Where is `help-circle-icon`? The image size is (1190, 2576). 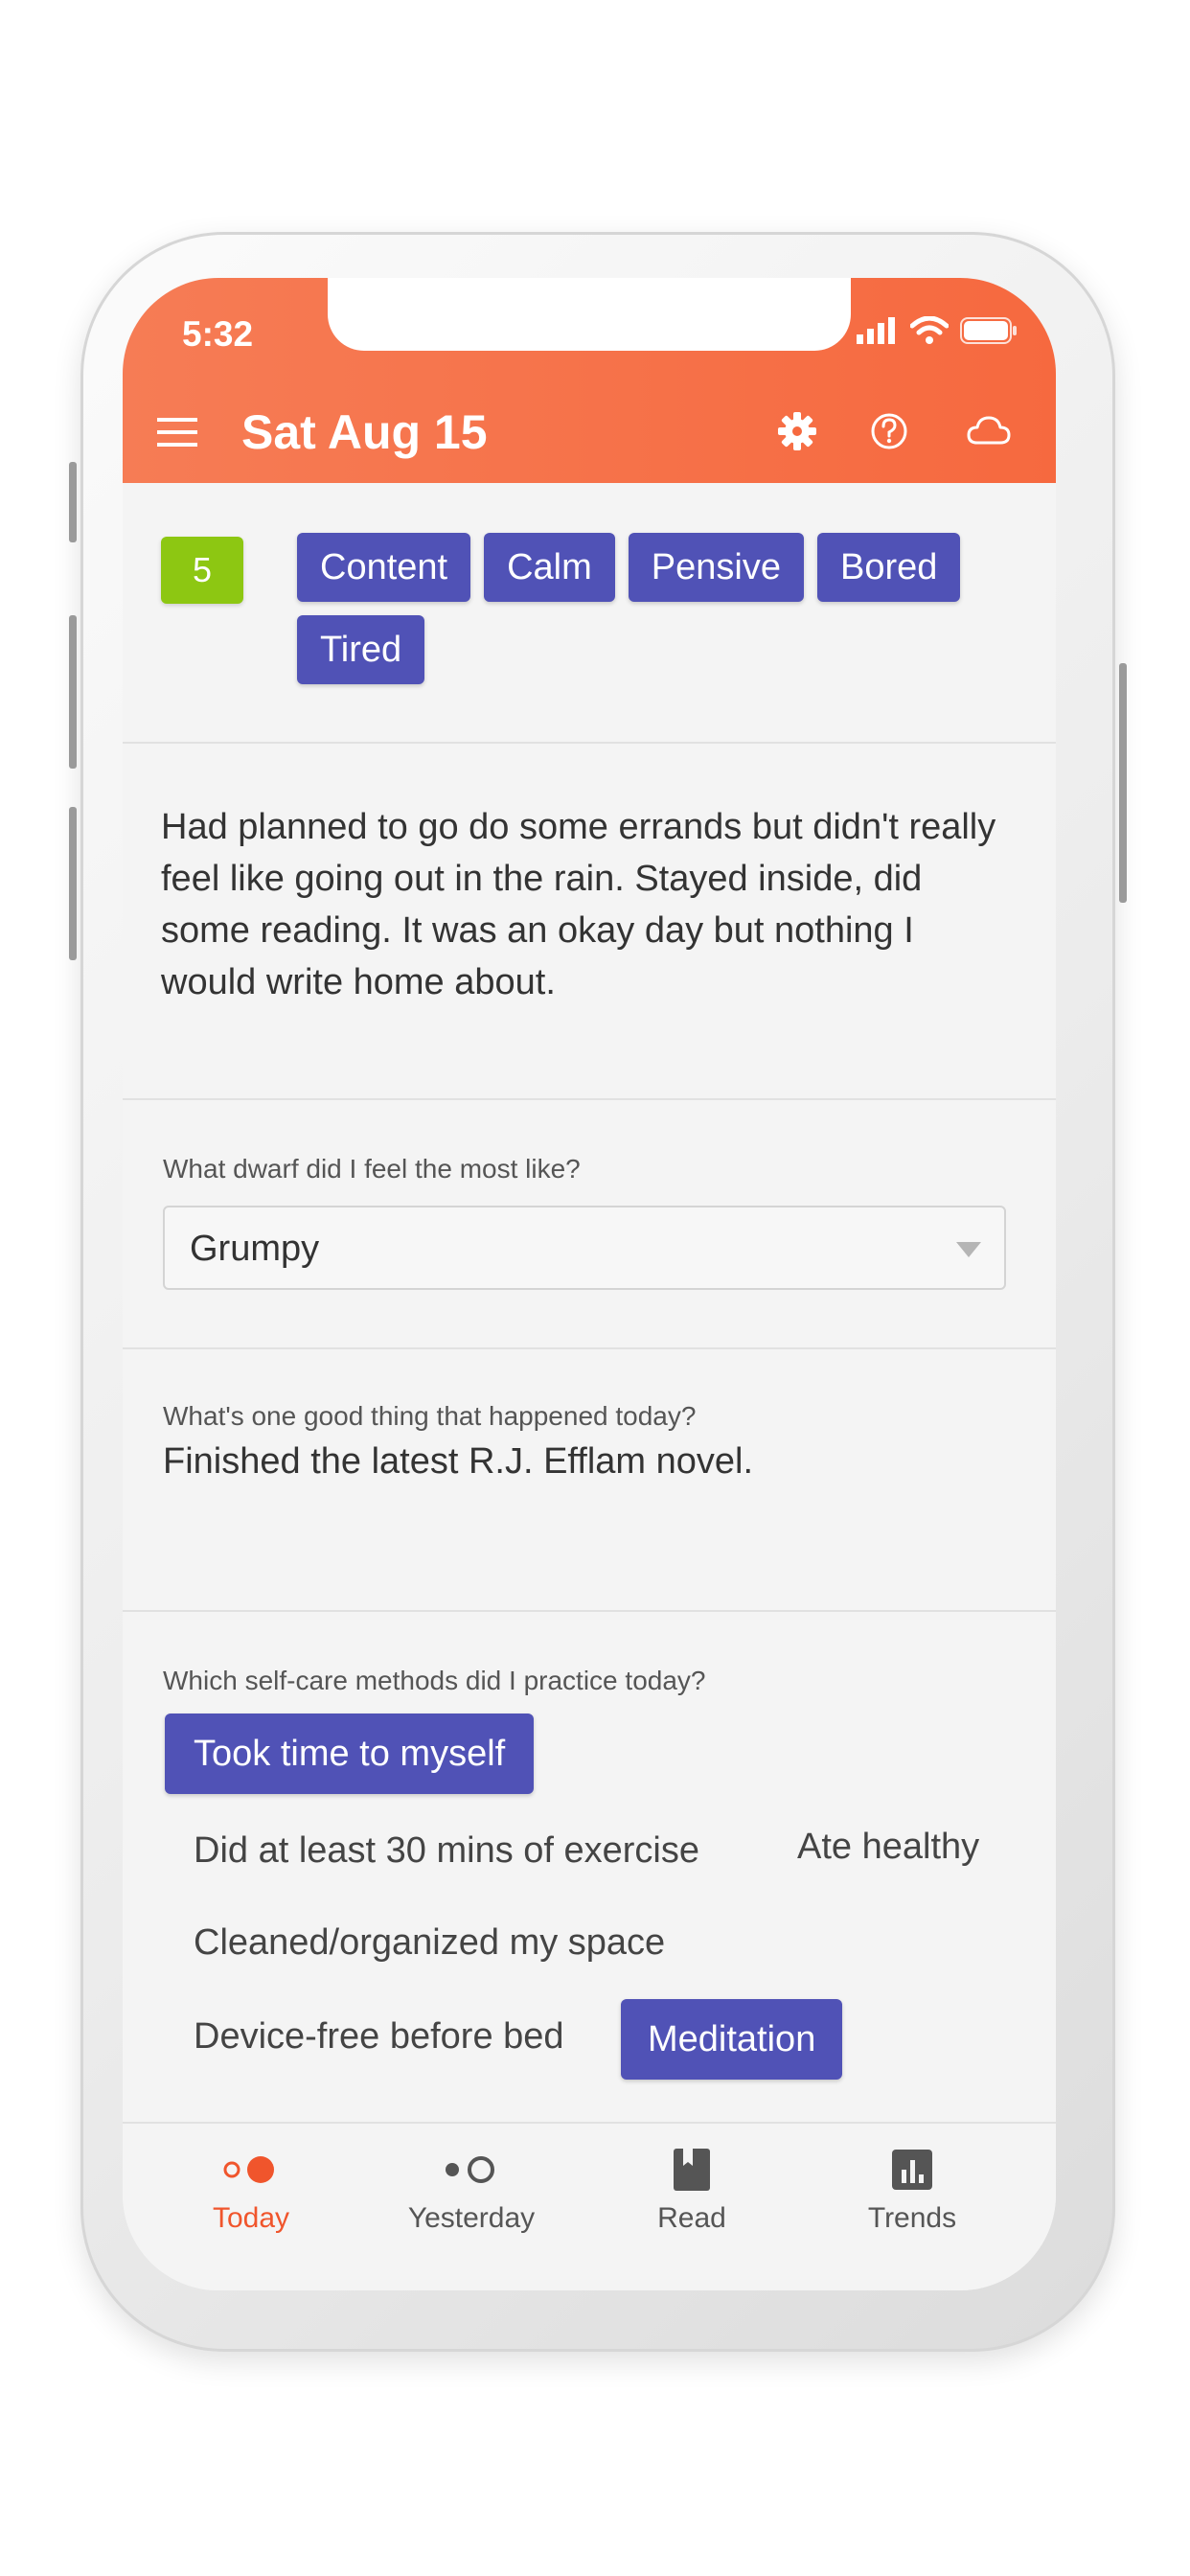
help-circle-icon is located at coordinates (889, 431).